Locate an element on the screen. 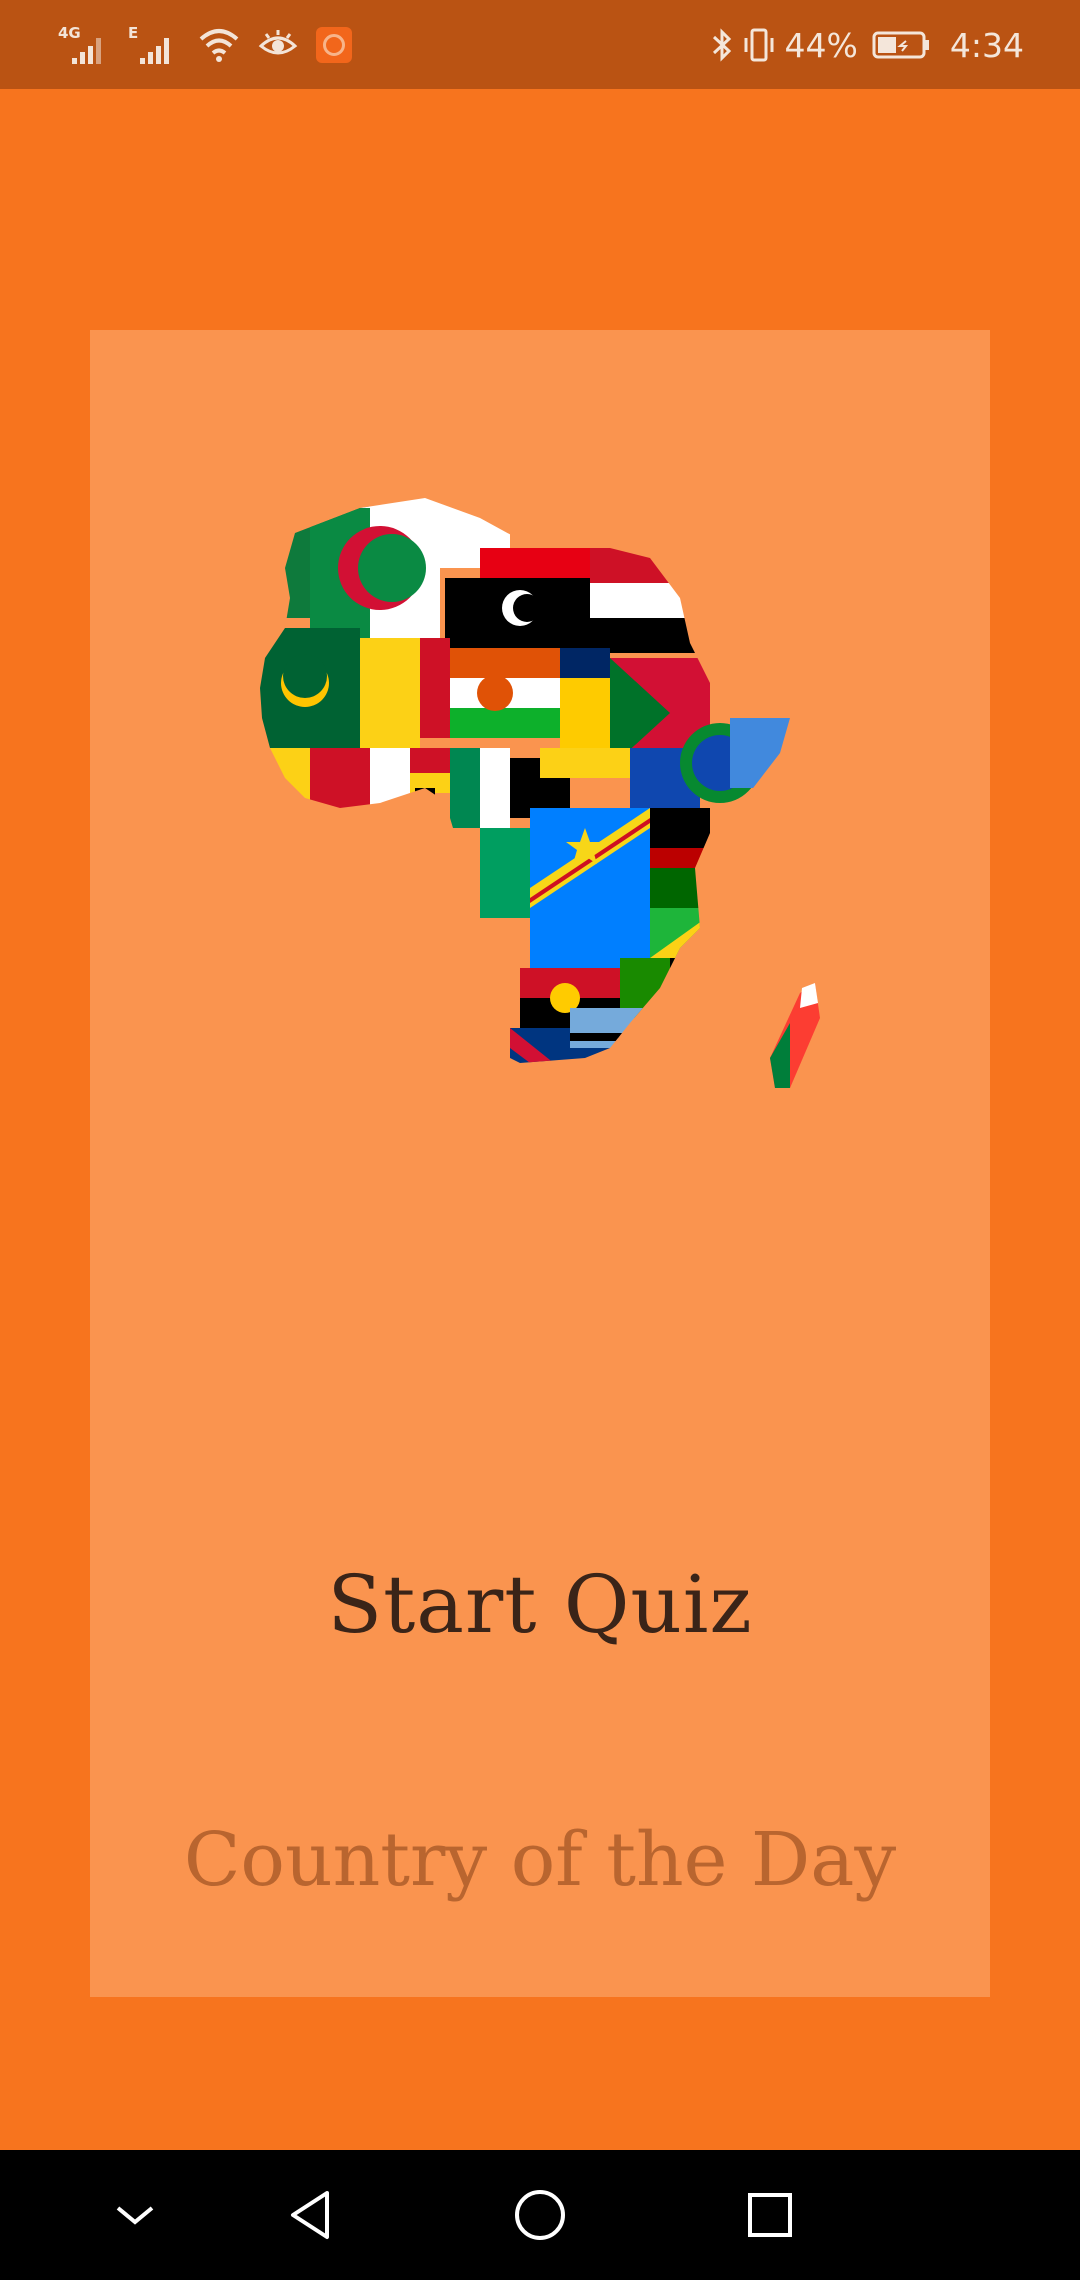 The width and height of the screenshot is (1080, 2280). status-left-icons: 4G E is located at coordinates (205, 45).